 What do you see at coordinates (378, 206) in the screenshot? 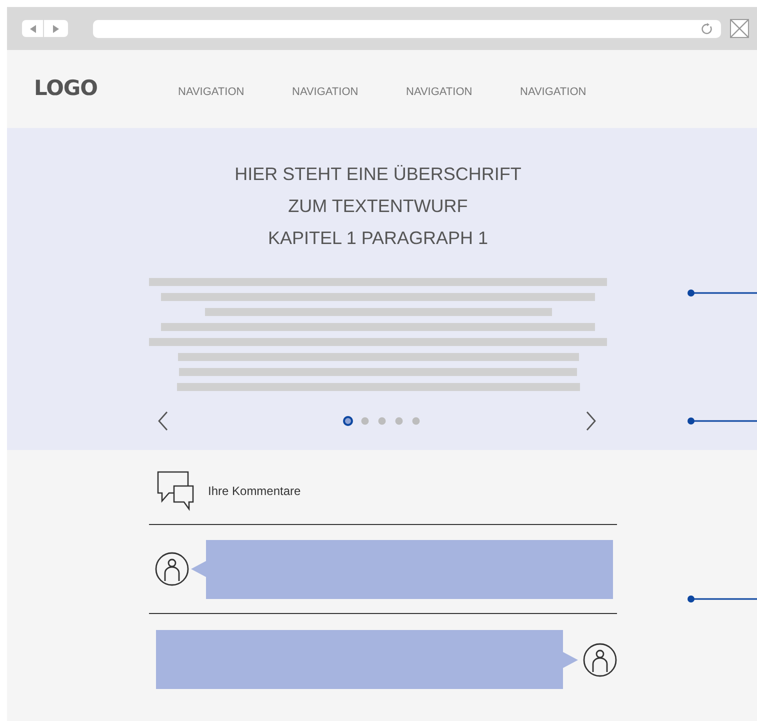
I see `heading-line: ZUM TEXTENTWURF` at bounding box center [378, 206].